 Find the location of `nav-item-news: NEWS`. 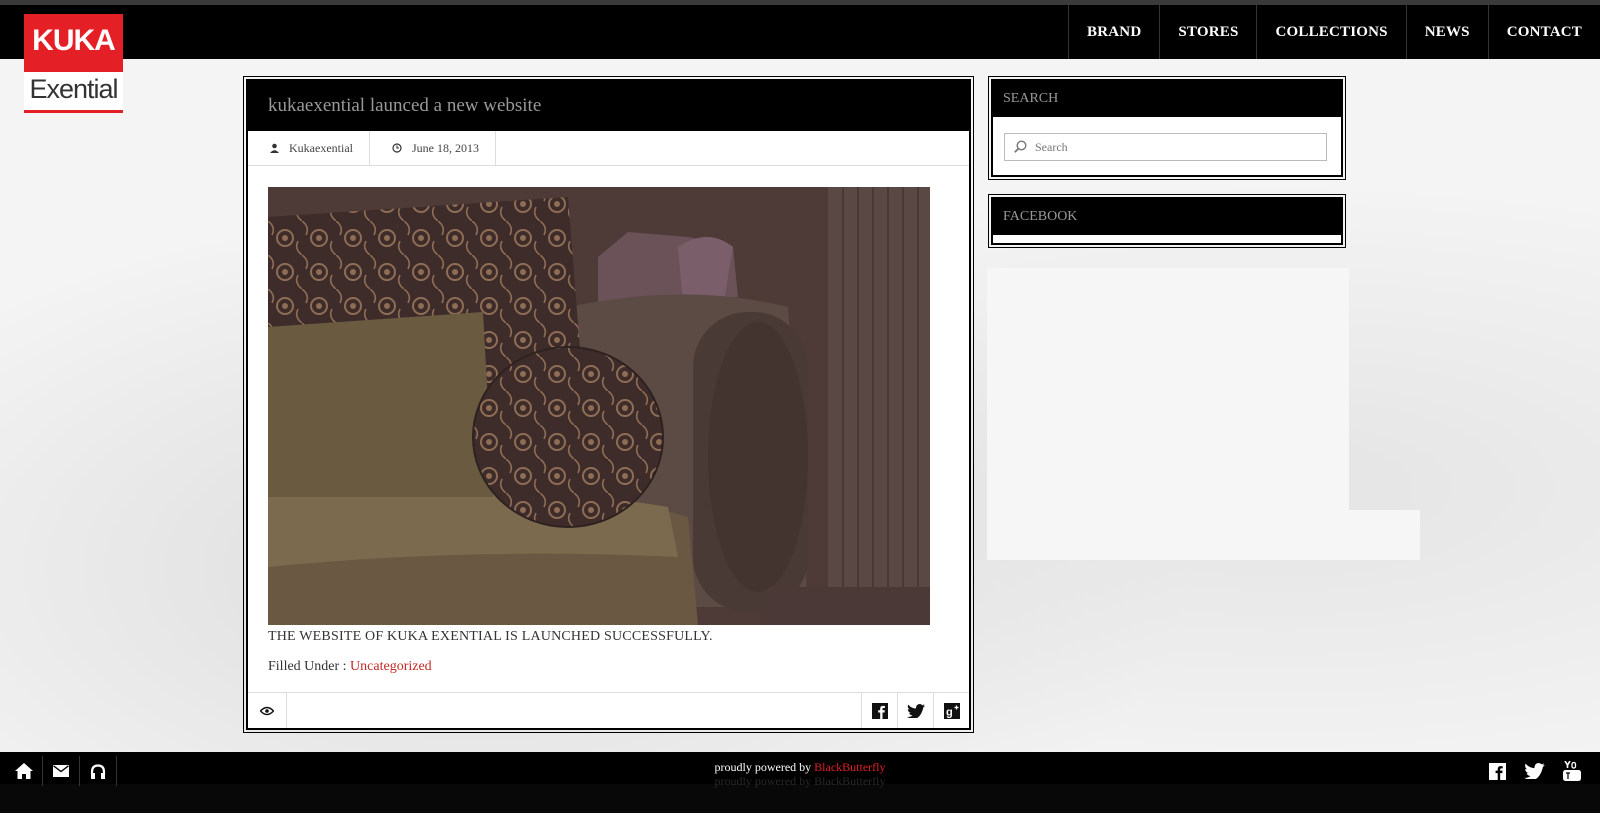

nav-item-news: NEWS is located at coordinates (1446, 32).